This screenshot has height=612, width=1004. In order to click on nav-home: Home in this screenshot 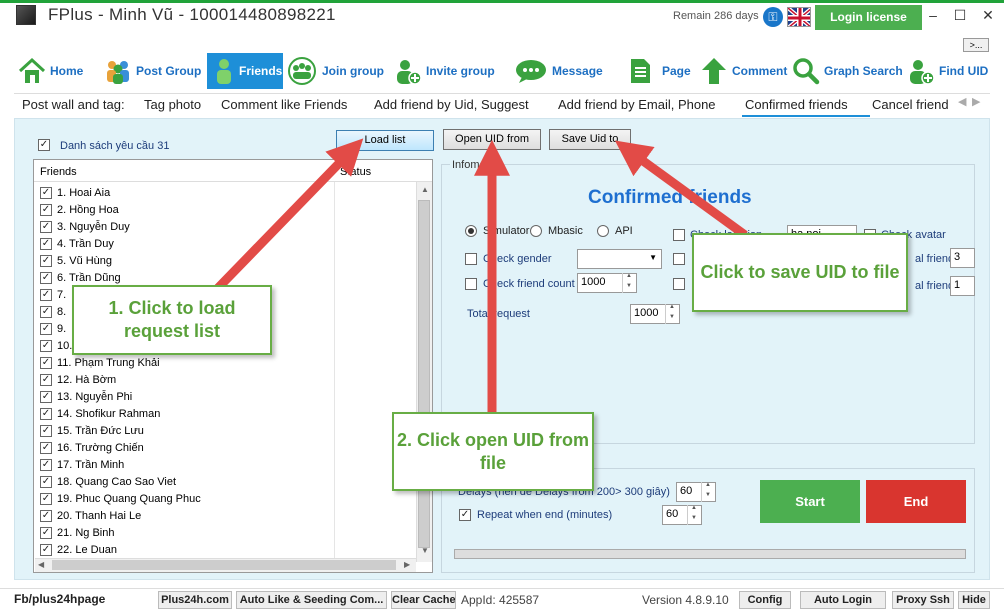, I will do `click(58, 71)`.